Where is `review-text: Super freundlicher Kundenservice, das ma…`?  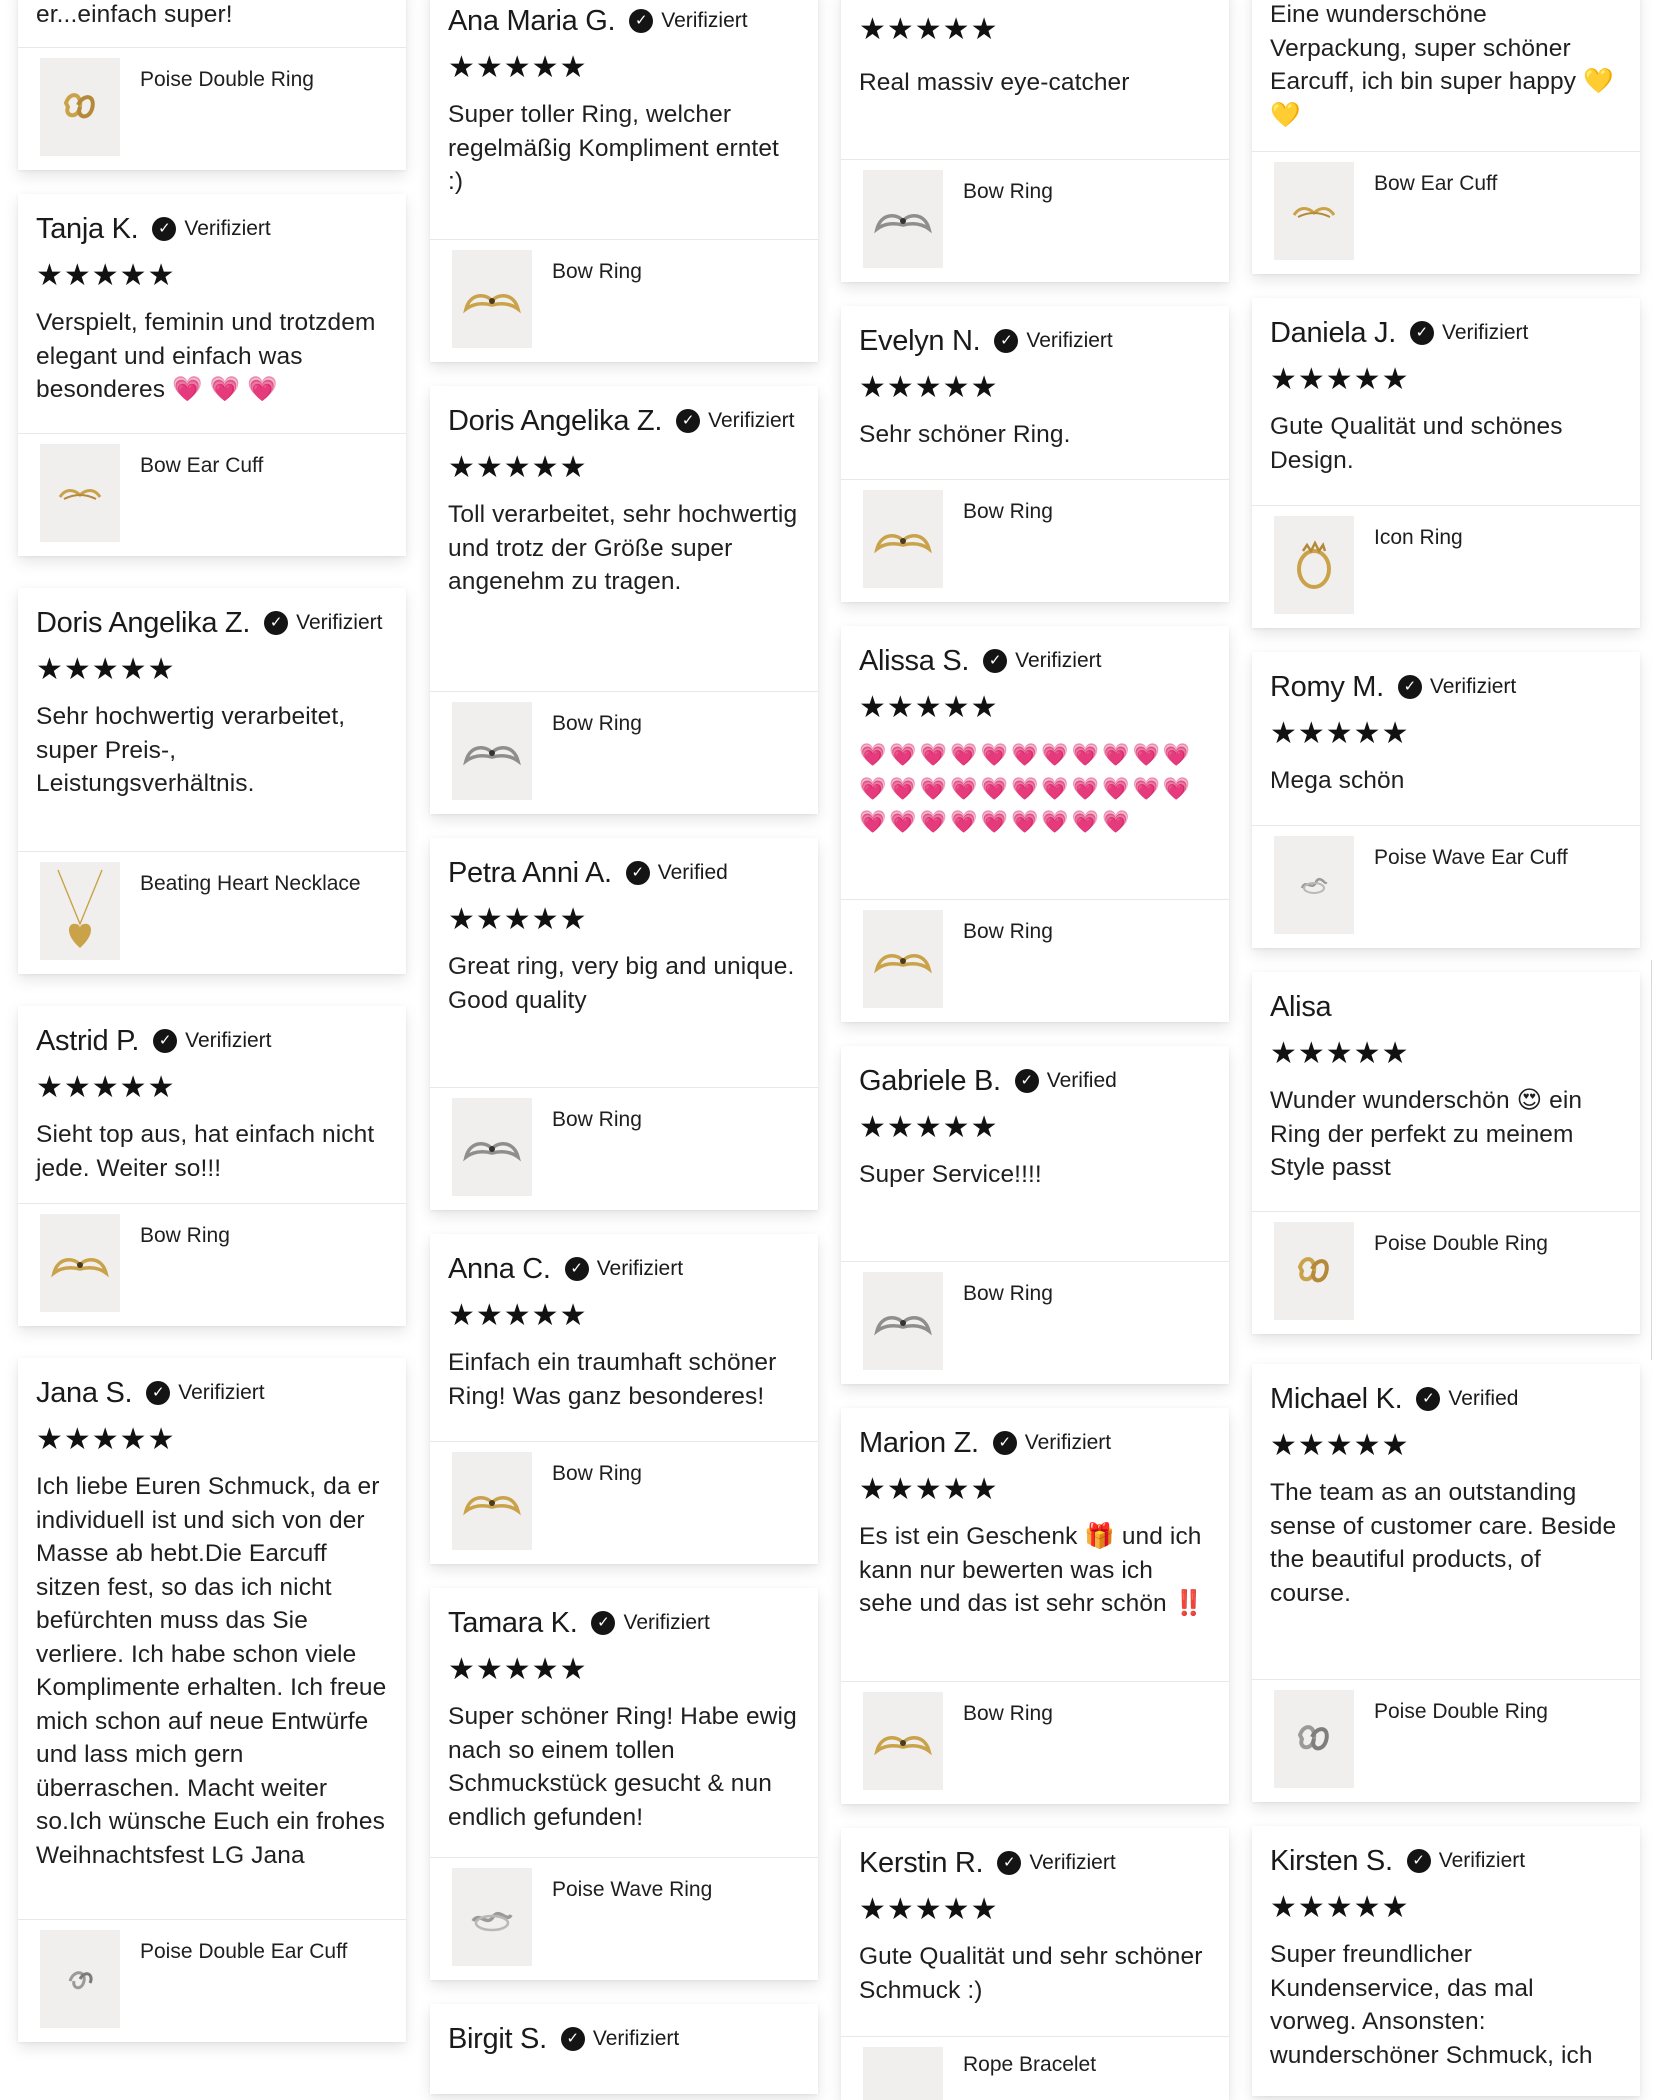
review-text: Super freundlicher Kundenservice, das ma… is located at coordinates (1431, 2005).